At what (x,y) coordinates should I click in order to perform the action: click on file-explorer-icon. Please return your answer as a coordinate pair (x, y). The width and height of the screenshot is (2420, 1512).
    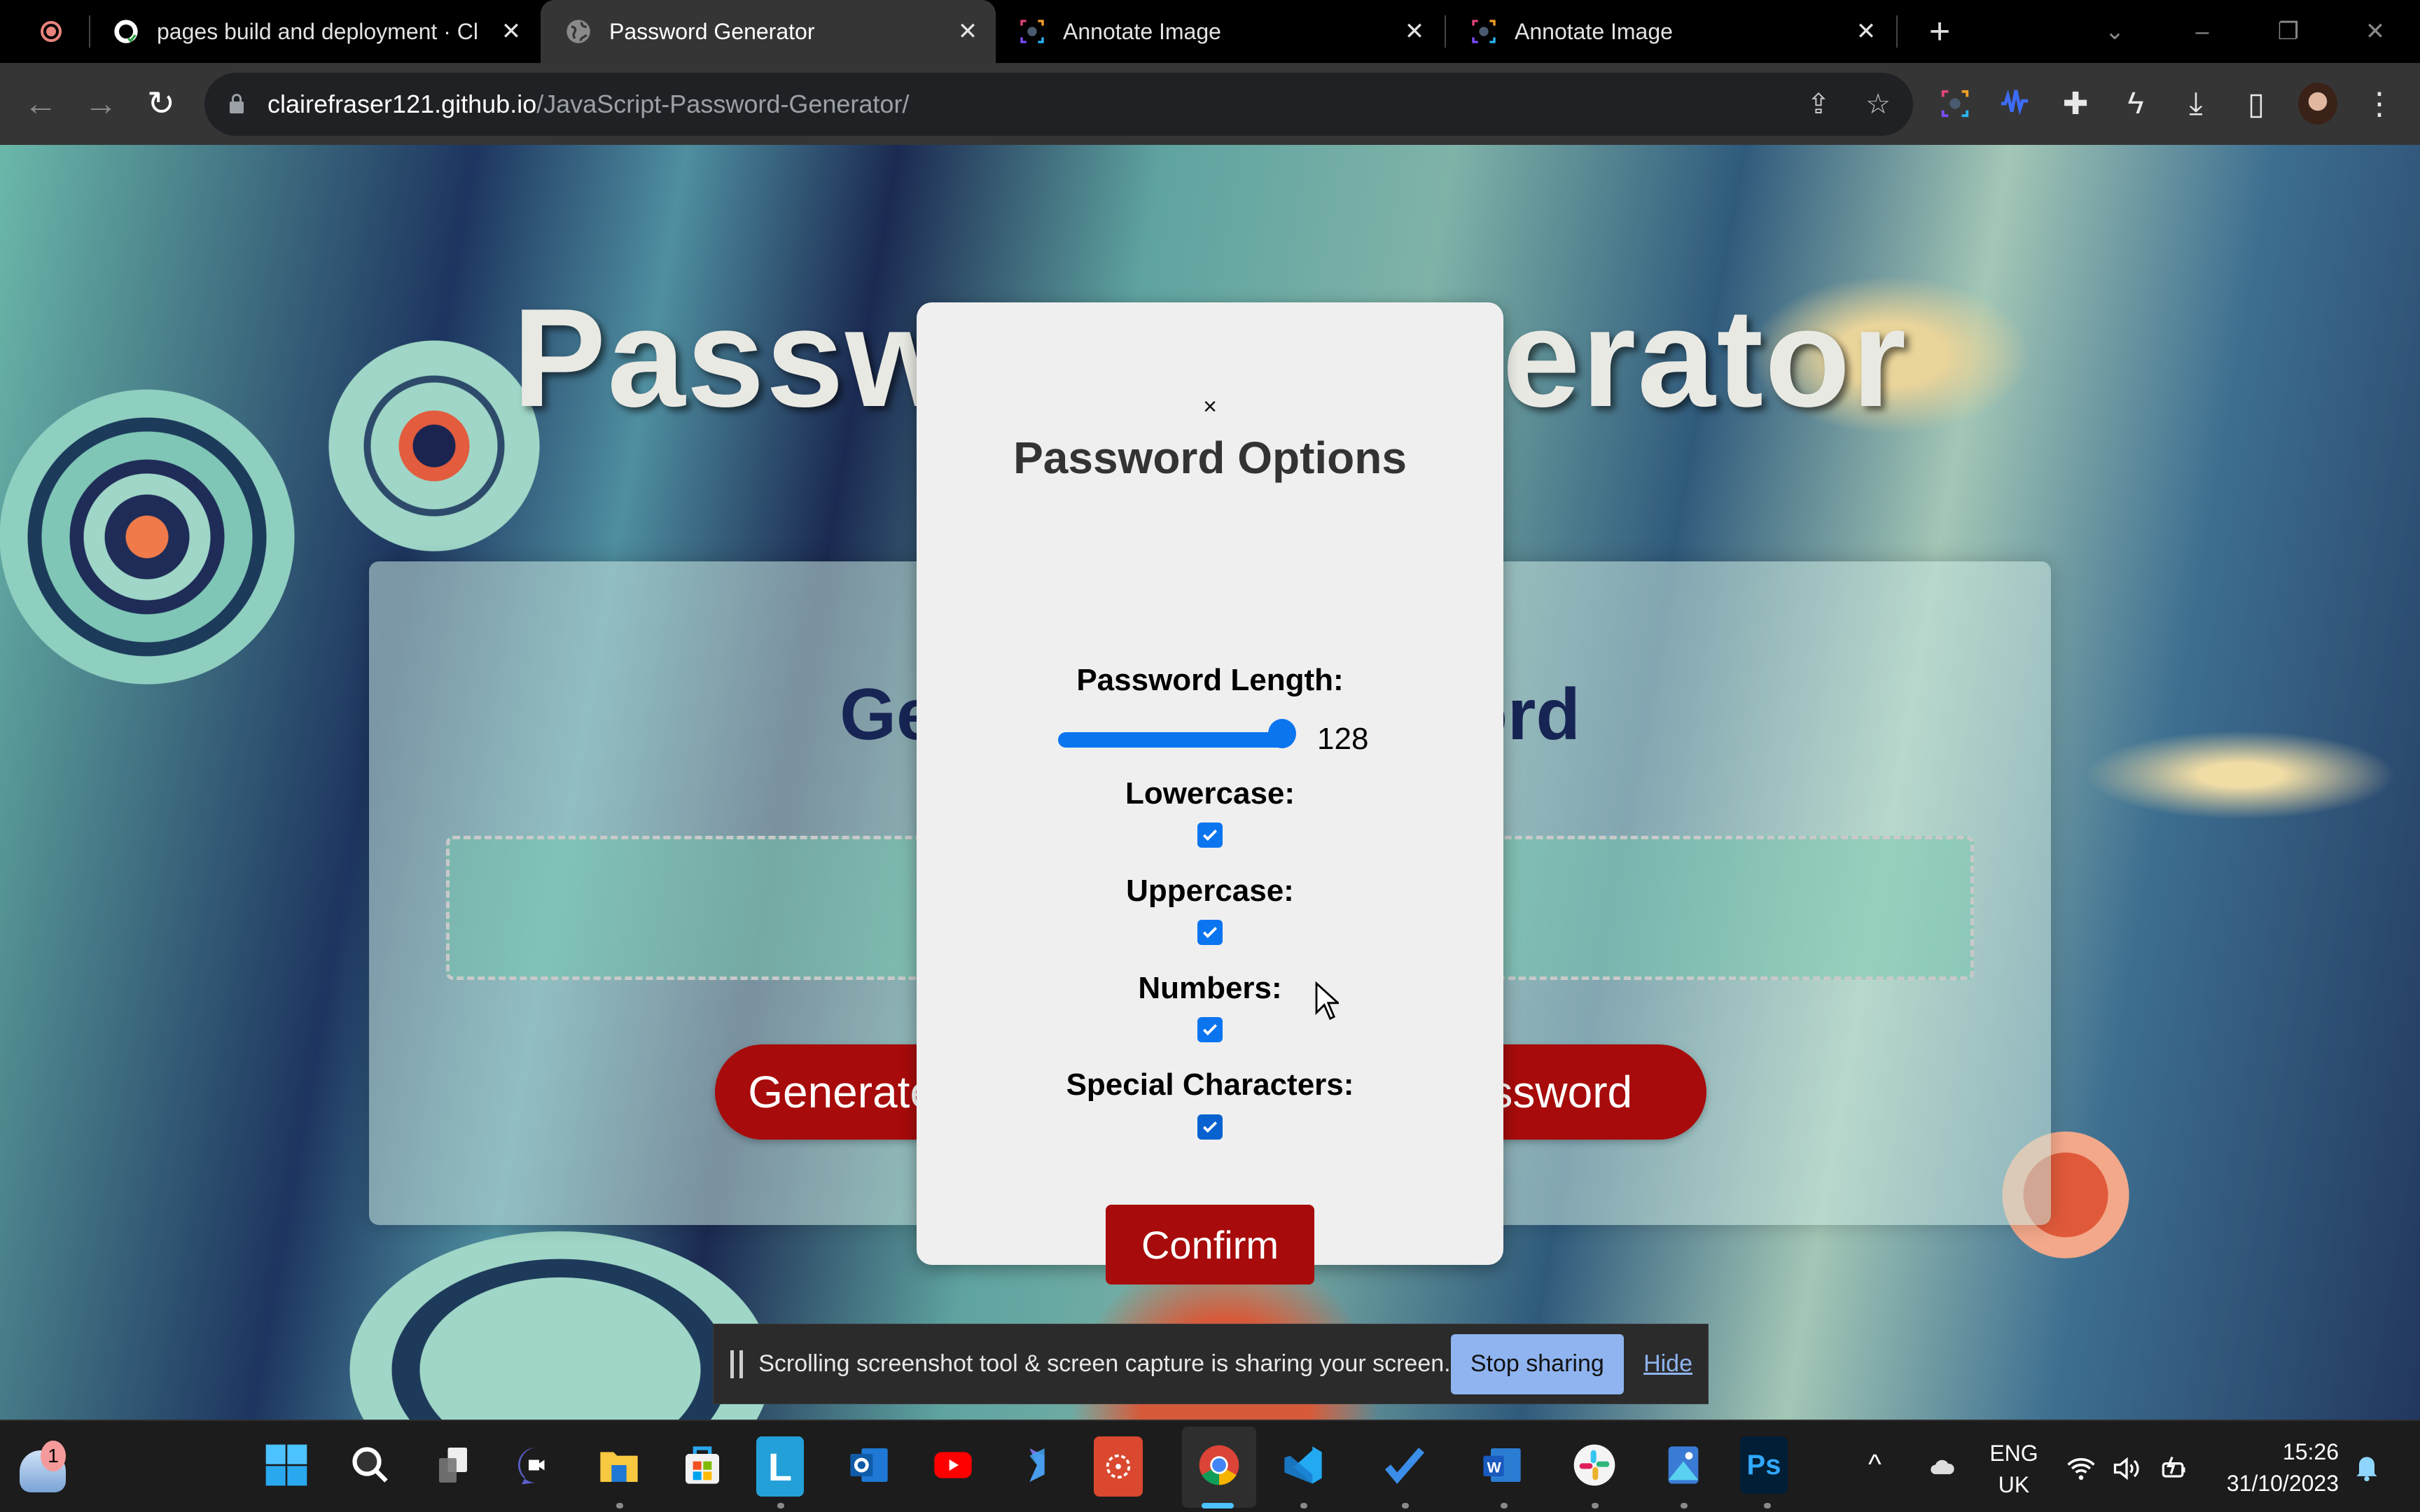
    Looking at the image, I should click on (619, 1465).